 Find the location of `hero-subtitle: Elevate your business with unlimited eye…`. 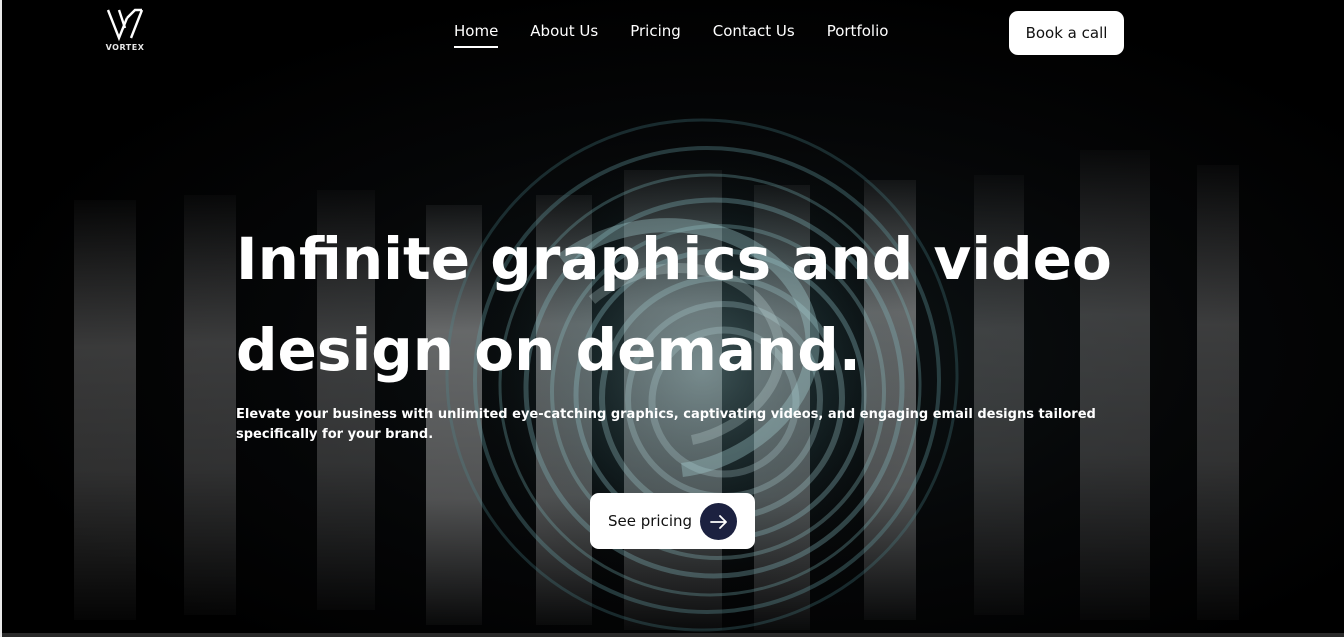

hero-subtitle: Elevate your business with unlimited eye… is located at coordinates (666, 424).